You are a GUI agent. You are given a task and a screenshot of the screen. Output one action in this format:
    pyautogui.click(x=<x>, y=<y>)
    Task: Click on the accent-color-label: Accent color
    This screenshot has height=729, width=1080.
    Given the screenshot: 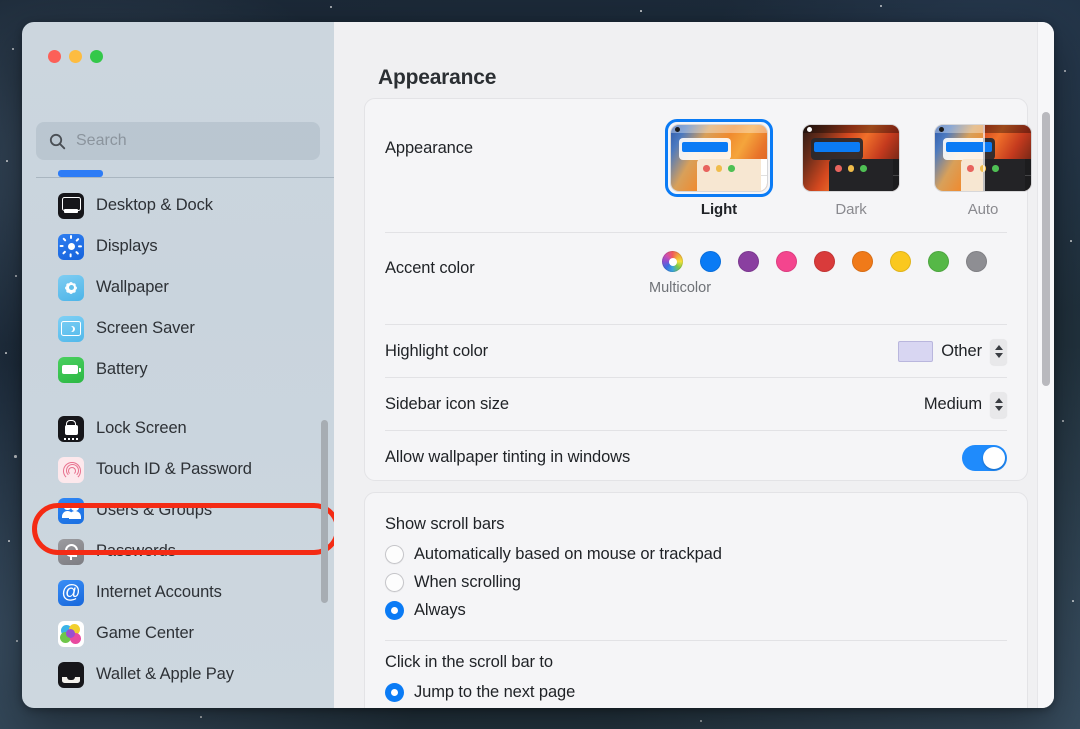 What is the action you would take?
    pyautogui.click(x=430, y=268)
    